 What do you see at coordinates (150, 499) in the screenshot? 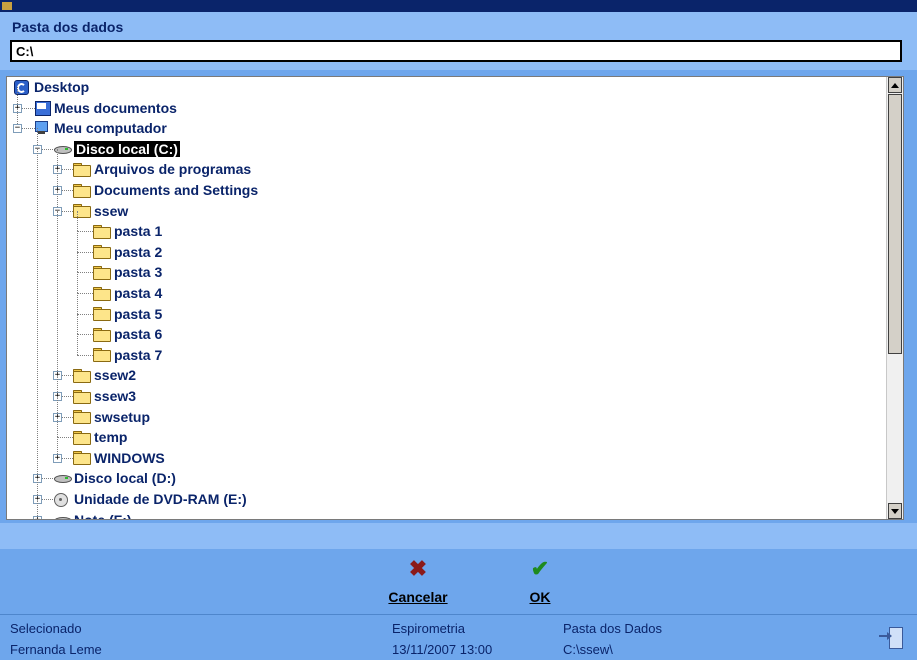
I see `tree-item: Unidade de DVD-RAM (E:)` at bounding box center [150, 499].